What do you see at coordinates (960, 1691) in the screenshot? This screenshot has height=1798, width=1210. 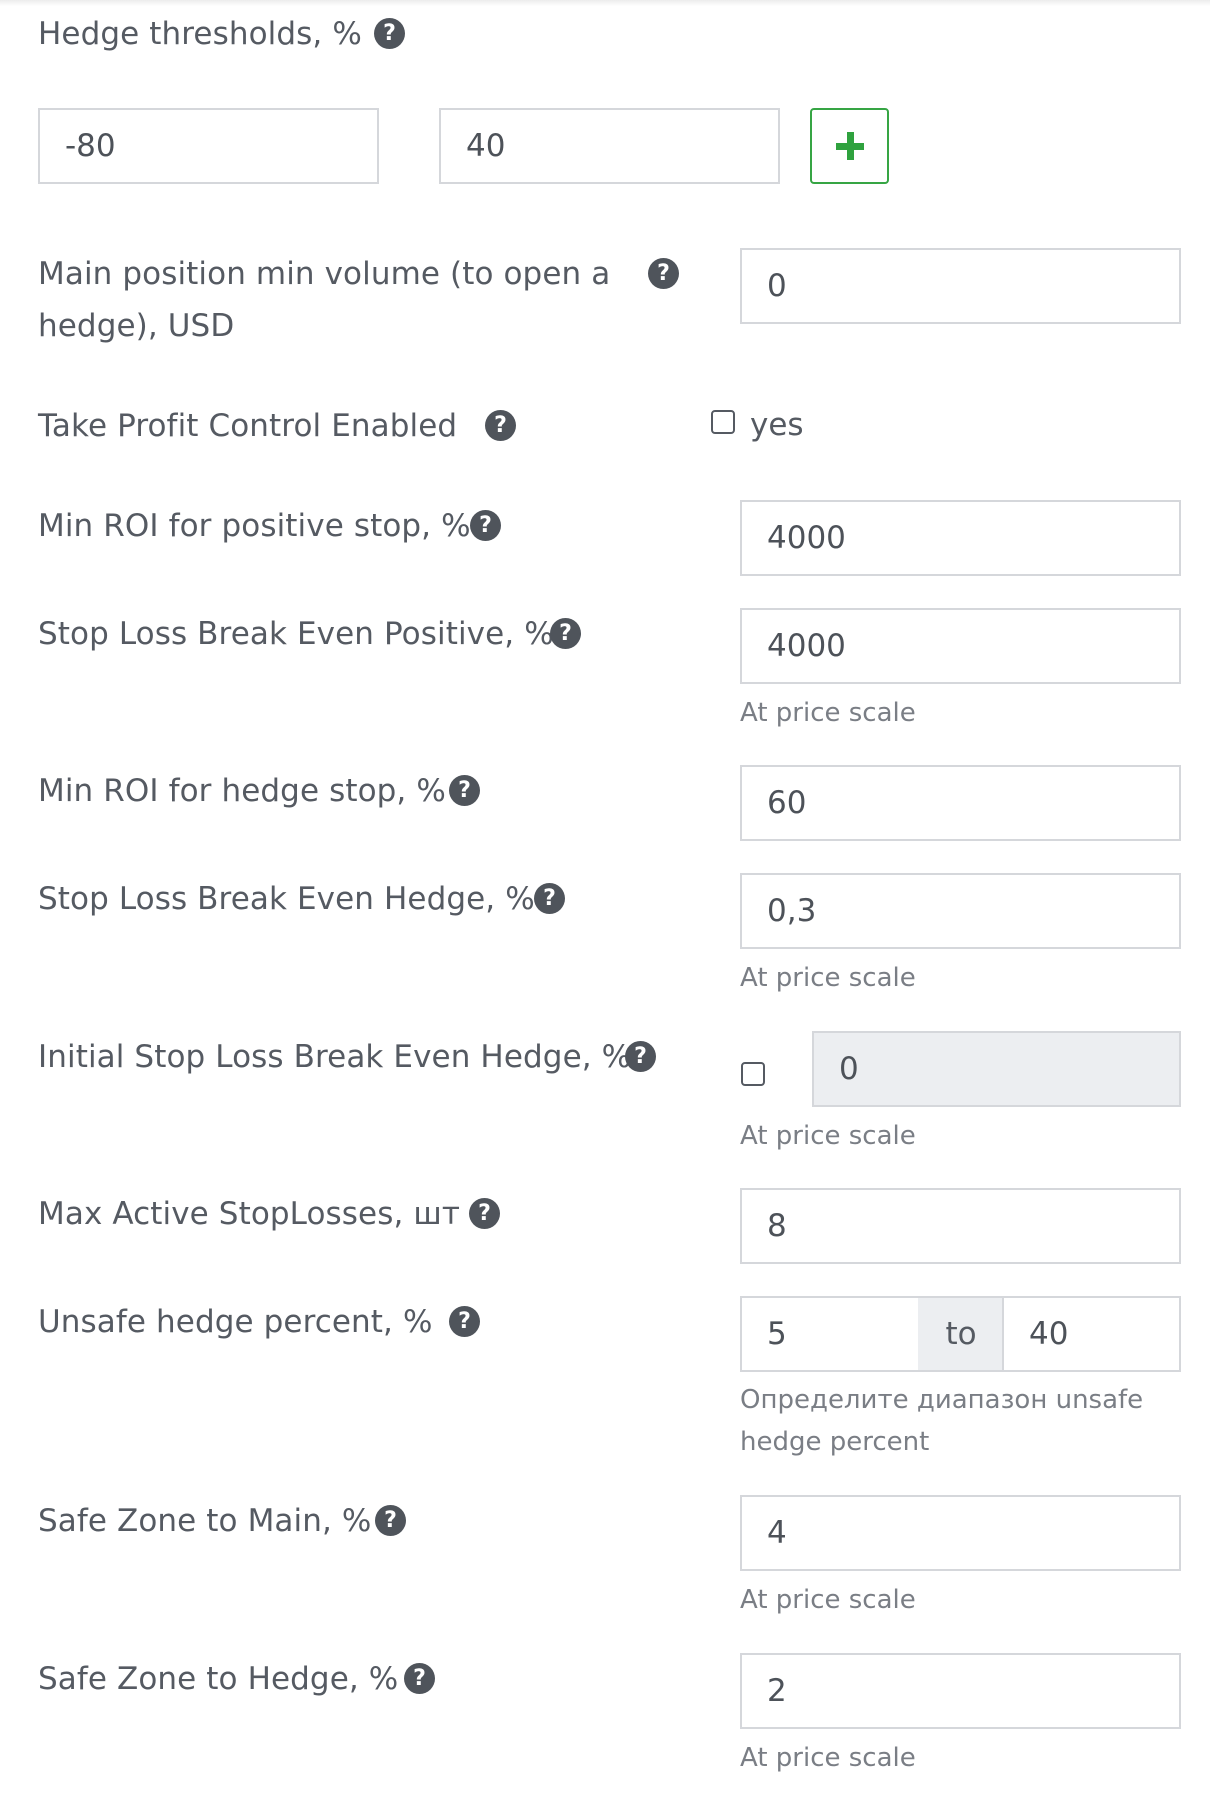 I see `safe-zone-hedge-input: 2` at bounding box center [960, 1691].